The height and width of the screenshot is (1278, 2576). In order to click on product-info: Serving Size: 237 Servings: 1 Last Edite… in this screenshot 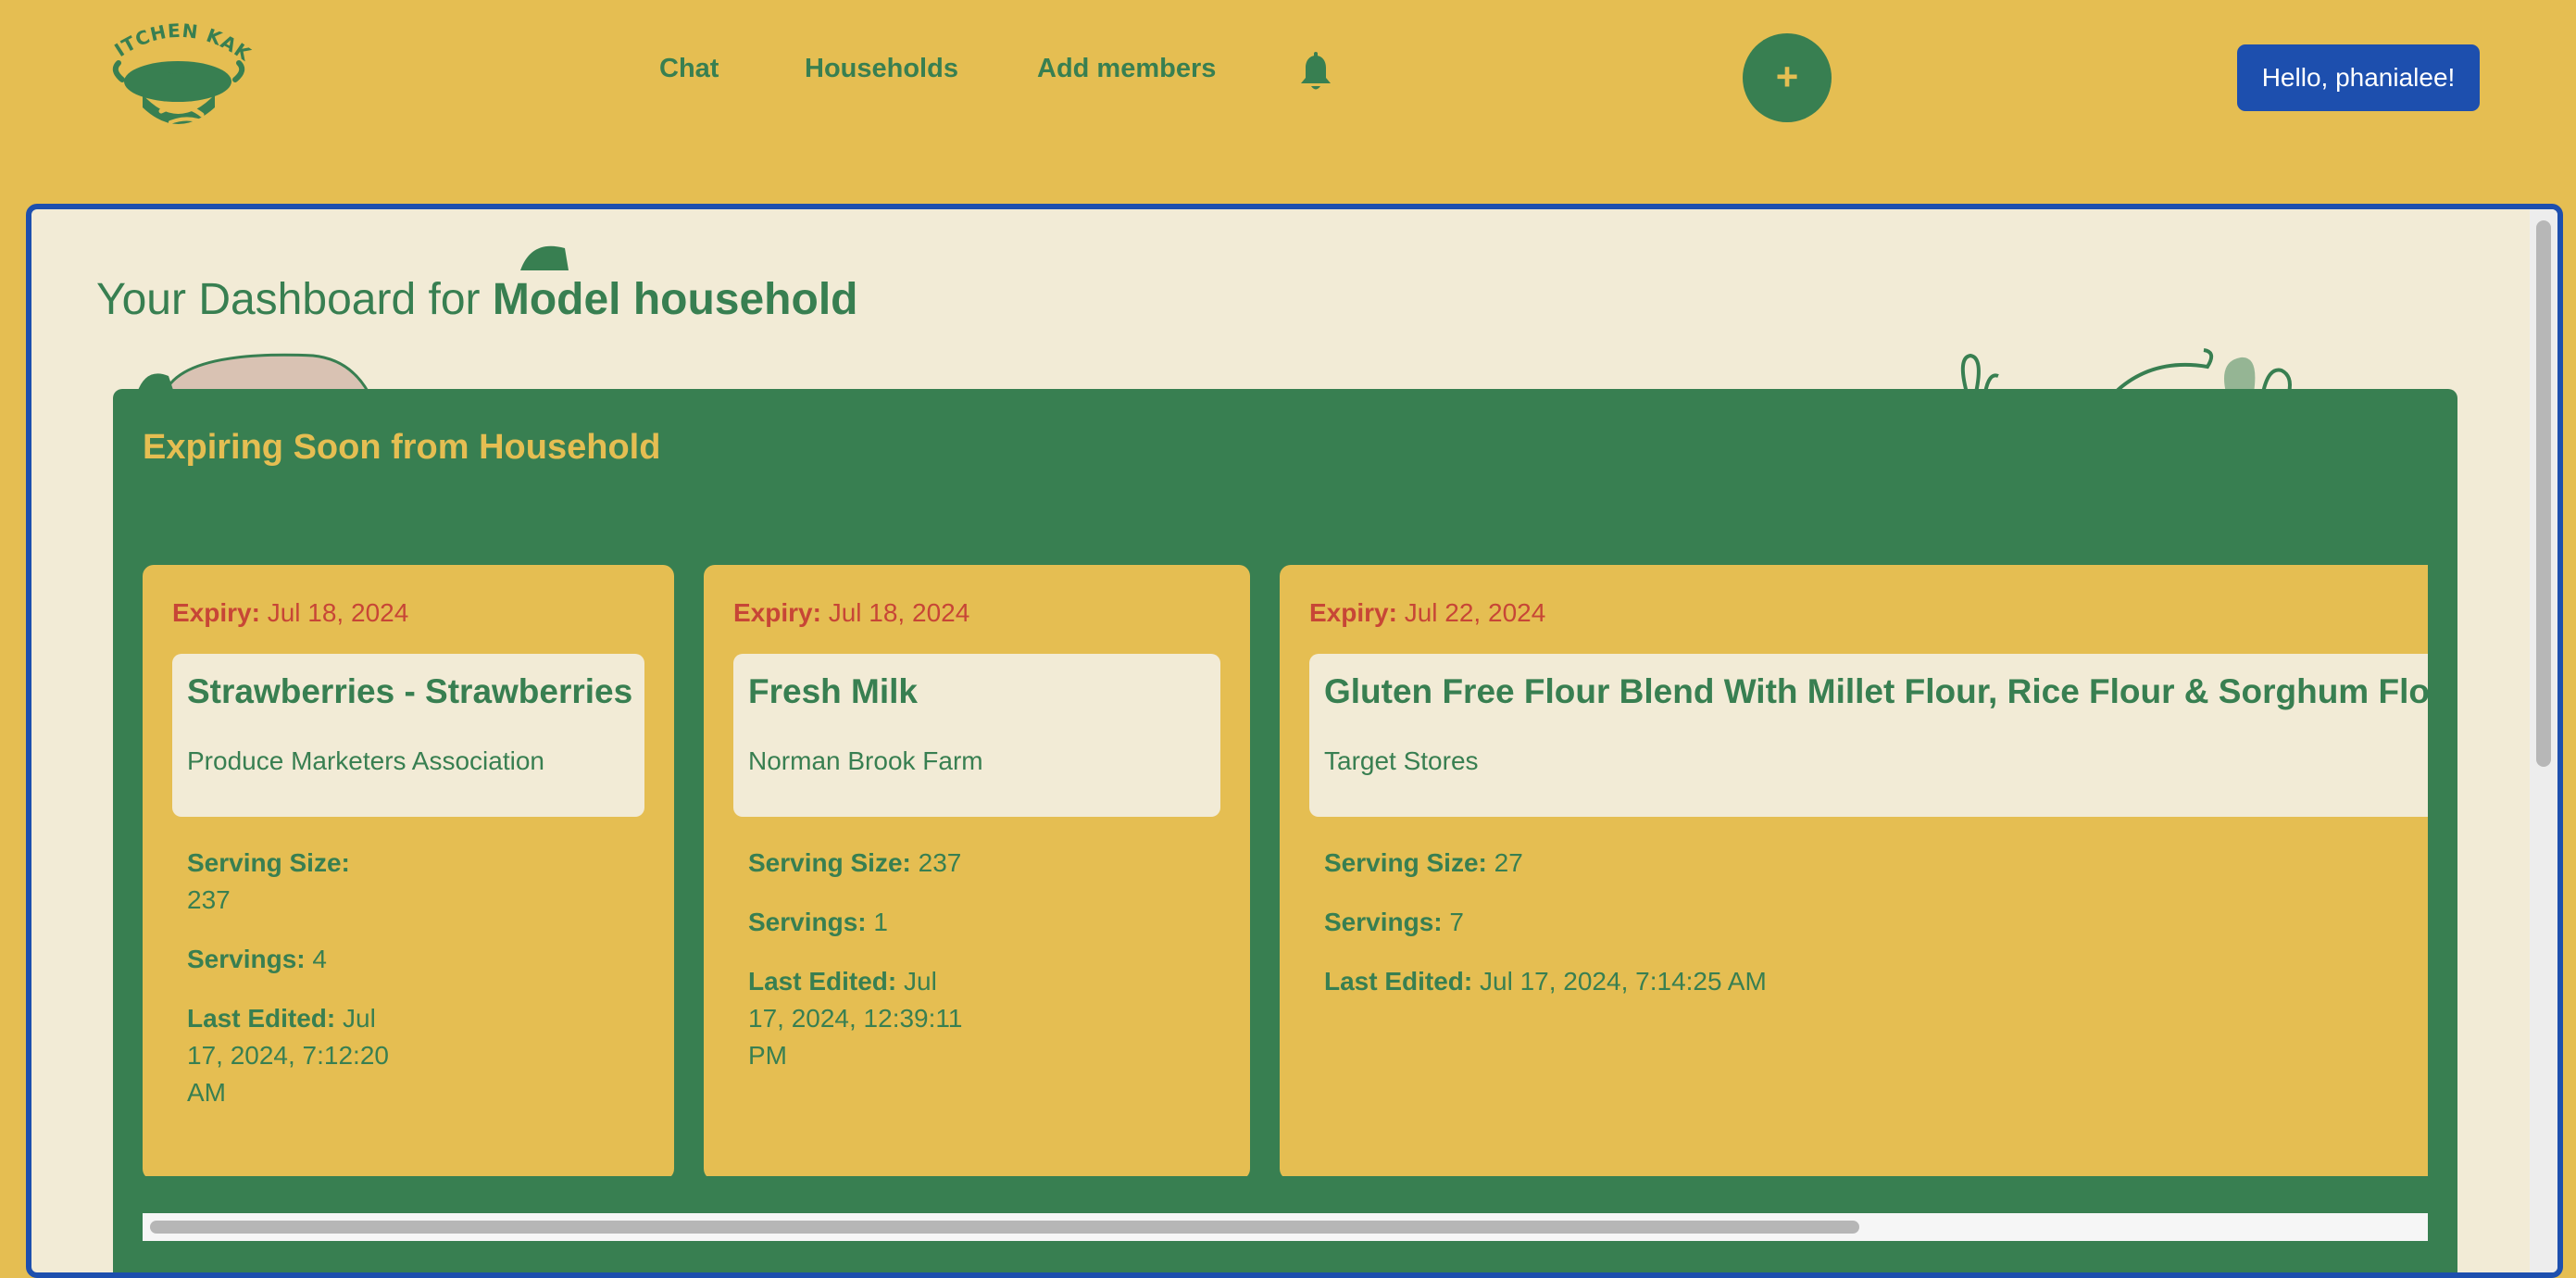, I will do `click(864, 971)`.